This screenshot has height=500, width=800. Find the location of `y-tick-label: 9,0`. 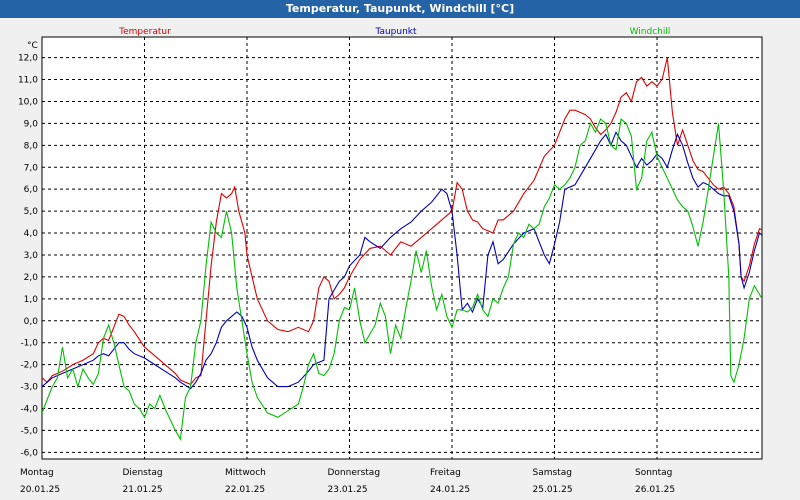

y-tick-label: 9,0 is located at coordinates (31, 124).